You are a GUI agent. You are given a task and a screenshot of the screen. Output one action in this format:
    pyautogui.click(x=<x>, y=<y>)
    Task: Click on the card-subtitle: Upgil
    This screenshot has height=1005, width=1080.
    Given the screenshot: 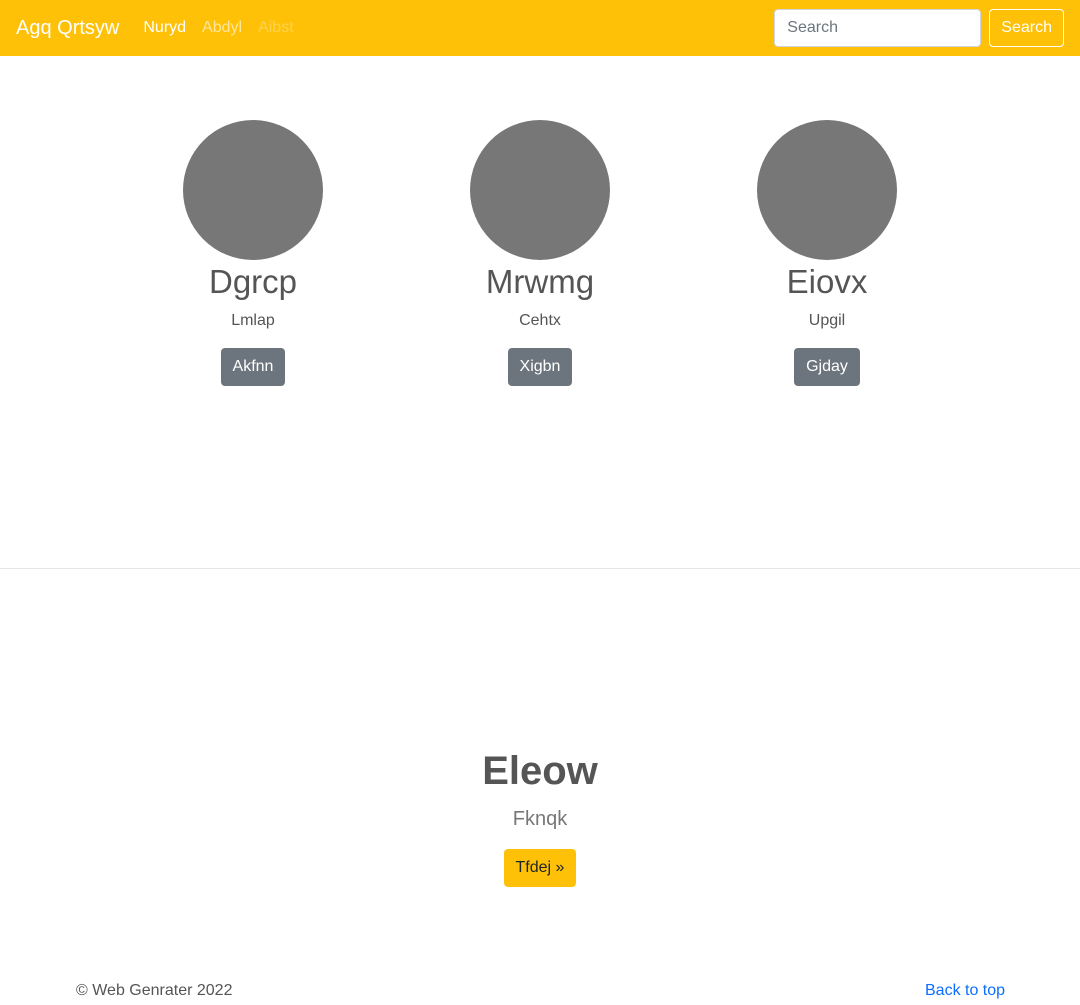 What is the action you would take?
    pyautogui.click(x=827, y=320)
    